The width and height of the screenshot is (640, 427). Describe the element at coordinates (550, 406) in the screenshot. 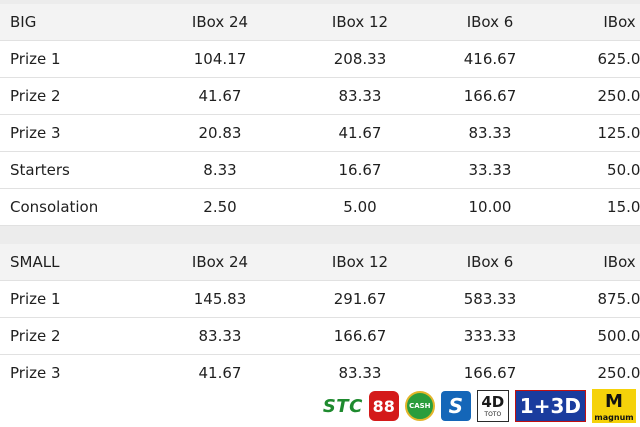

I see `one-three-d-logo: 1+3D` at that location.